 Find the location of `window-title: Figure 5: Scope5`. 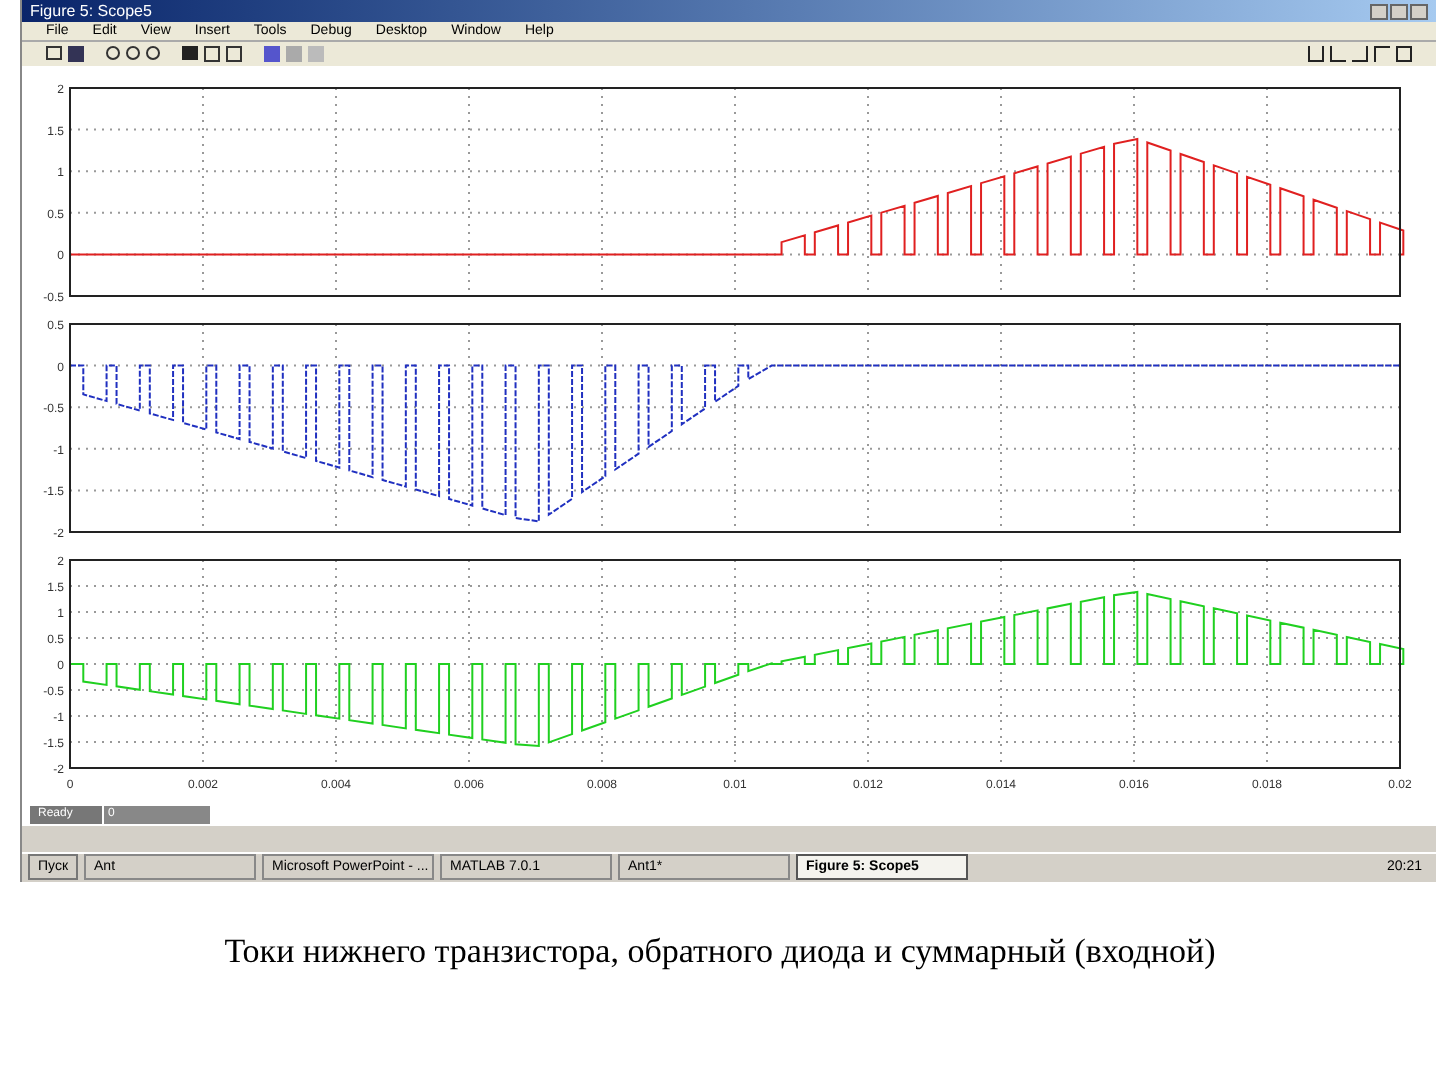

window-title: Figure 5: Scope5 is located at coordinates (91, 11).